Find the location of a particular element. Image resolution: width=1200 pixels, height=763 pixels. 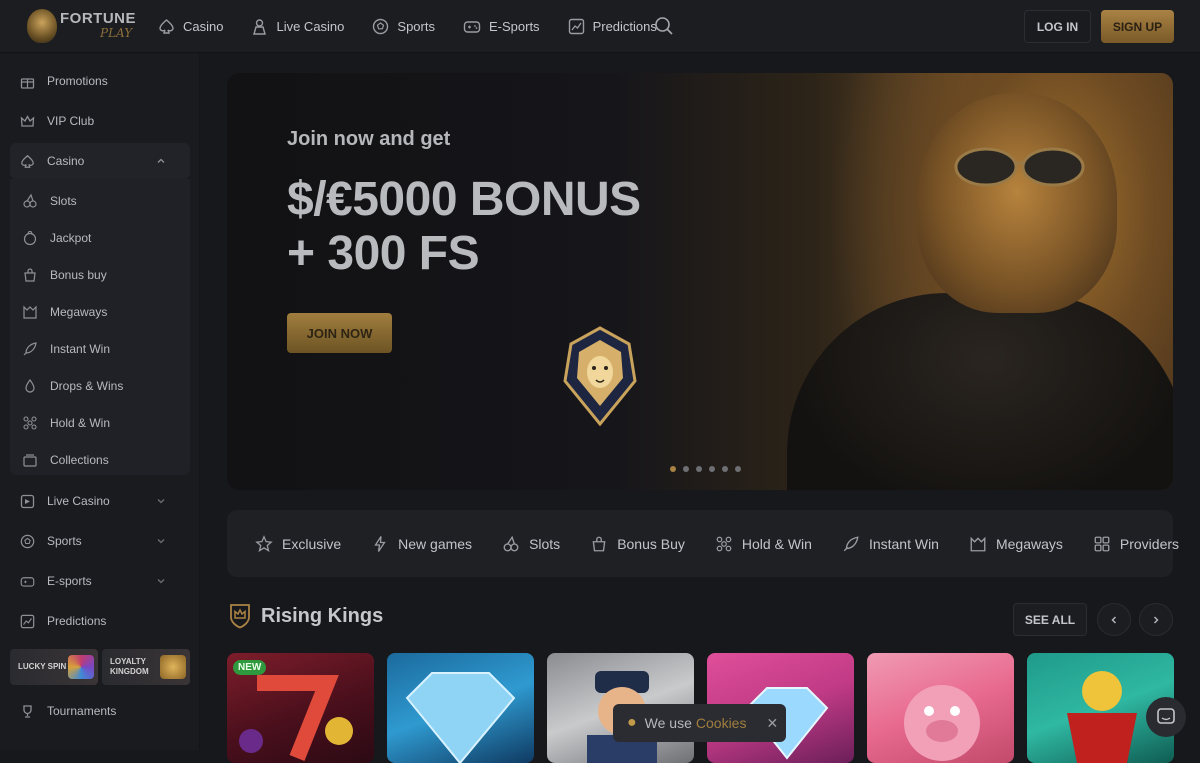

rocket-icon is located at coordinates (30, 349).